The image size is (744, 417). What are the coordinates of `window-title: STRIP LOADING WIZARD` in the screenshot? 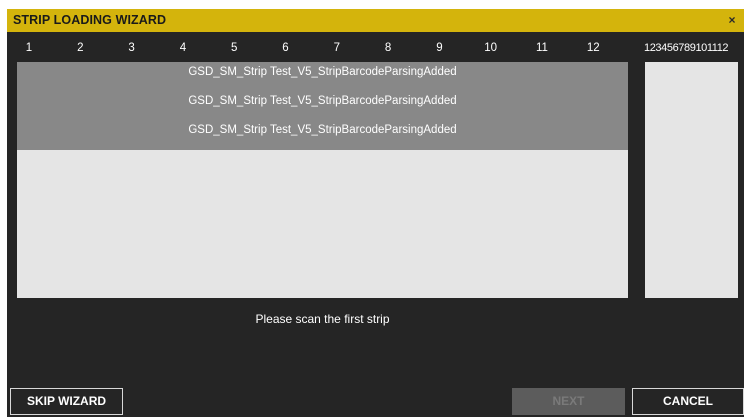 It's located at (90, 20).